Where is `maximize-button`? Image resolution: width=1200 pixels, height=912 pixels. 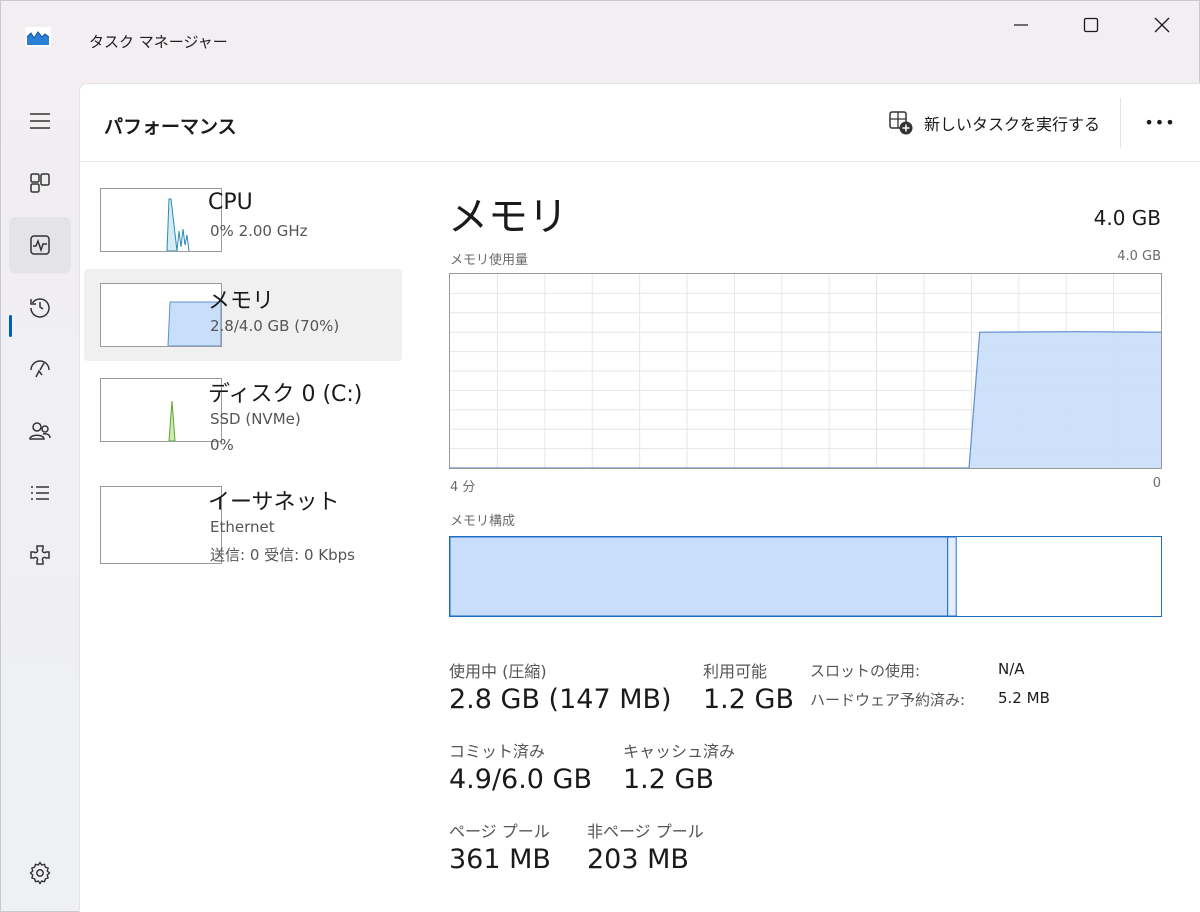 maximize-button is located at coordinates (1091, 25).